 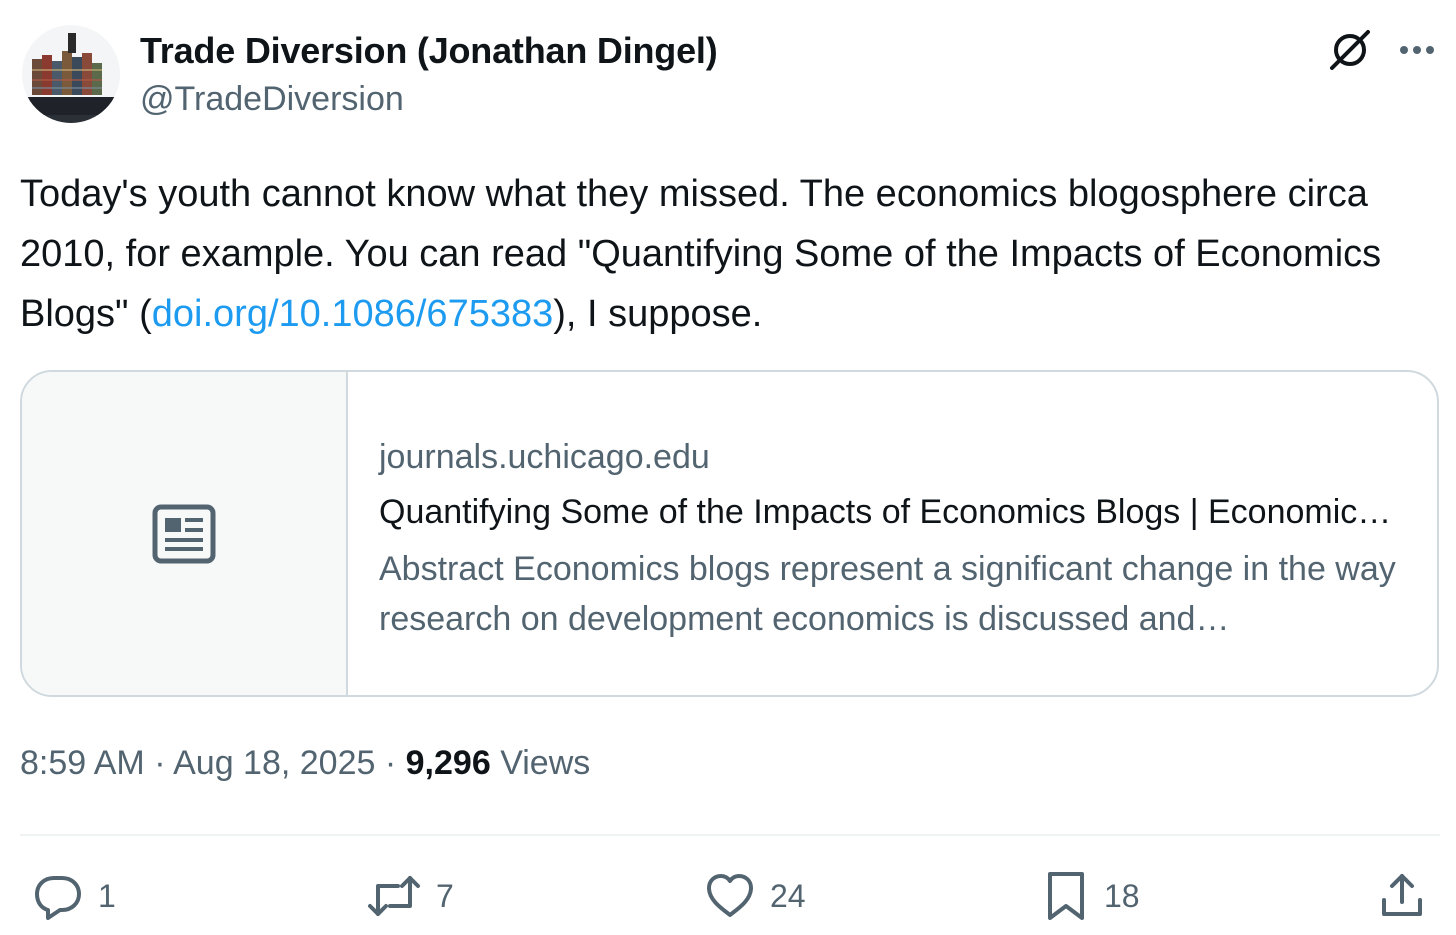 I want to click on grok-icon, so click(x=1350, y=50).